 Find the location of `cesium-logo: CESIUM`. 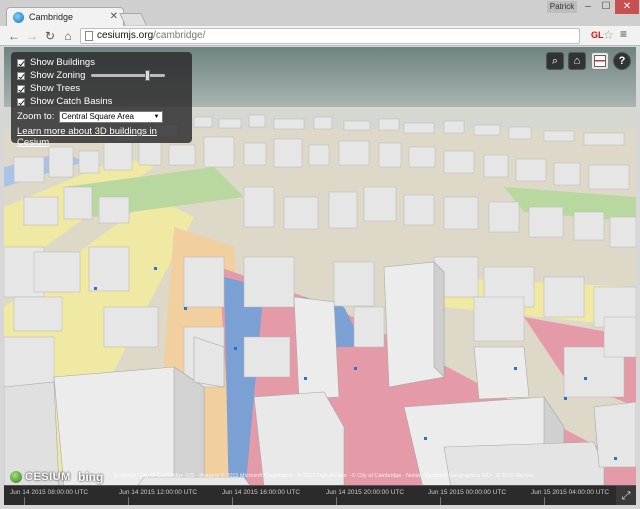

cesium-logo: CESIUM is located at coordinates (39, 477).